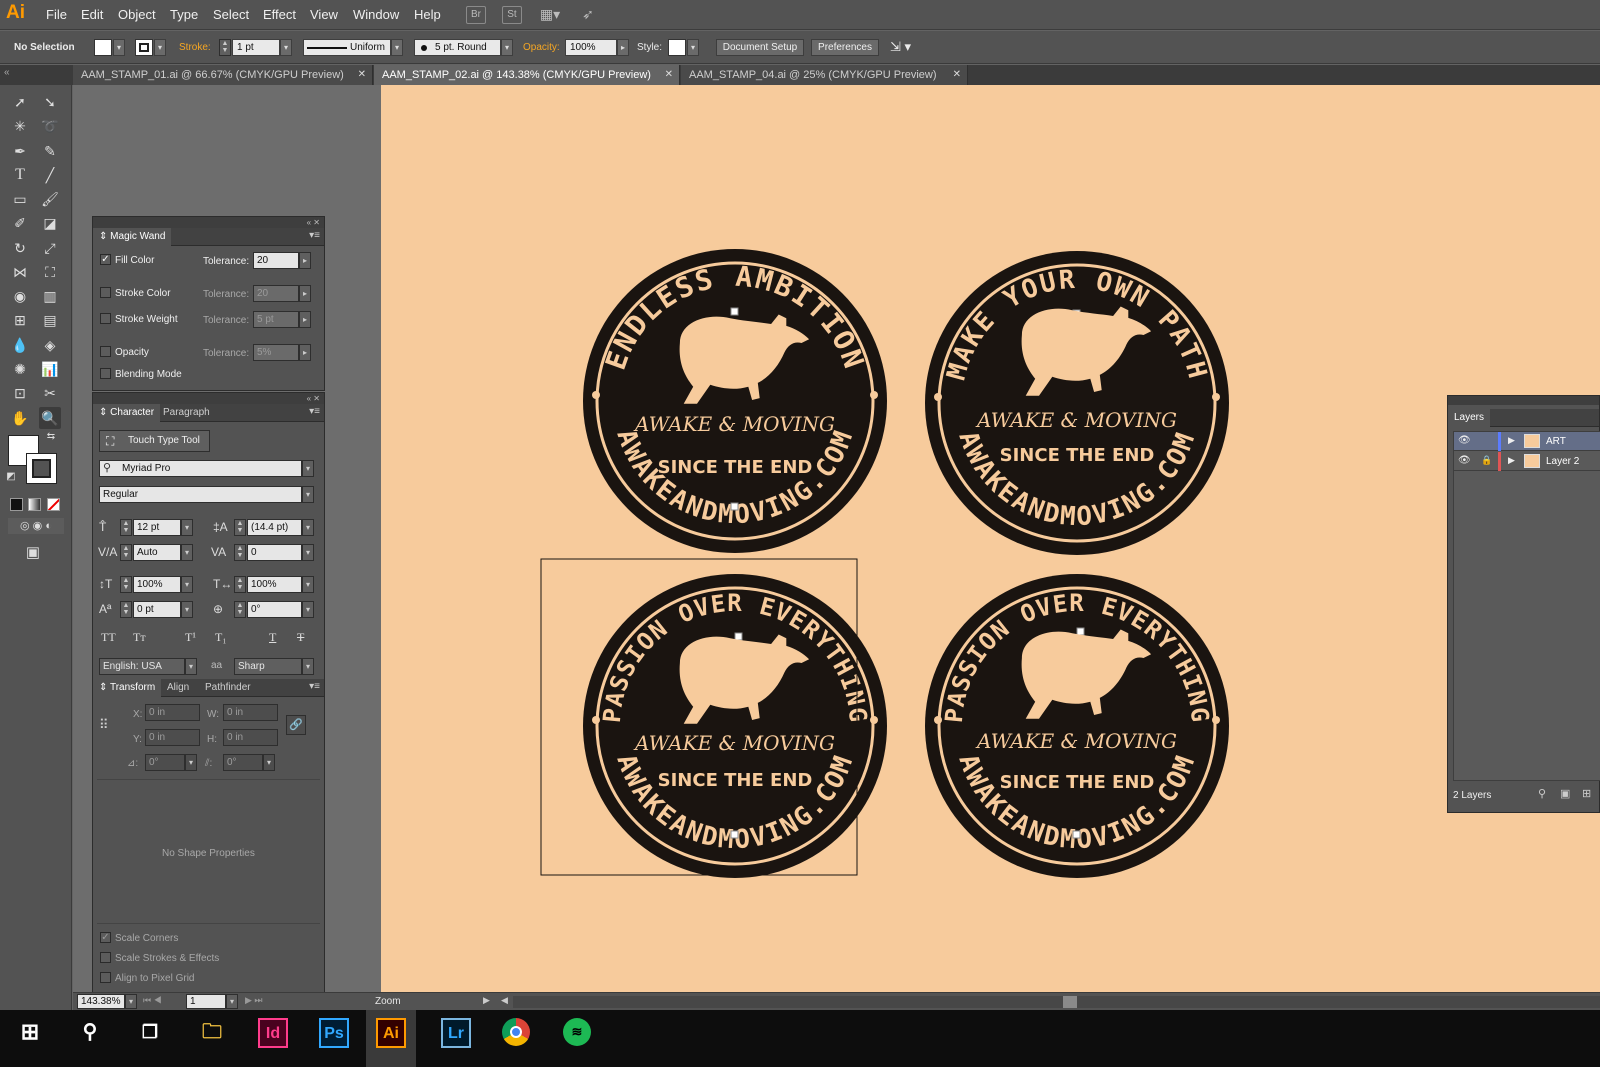  What do you see at coordinates (305, 260) in the screenshot?
I see `fill-tolerance-arrow: ▸` at bounding box center [305, 260].